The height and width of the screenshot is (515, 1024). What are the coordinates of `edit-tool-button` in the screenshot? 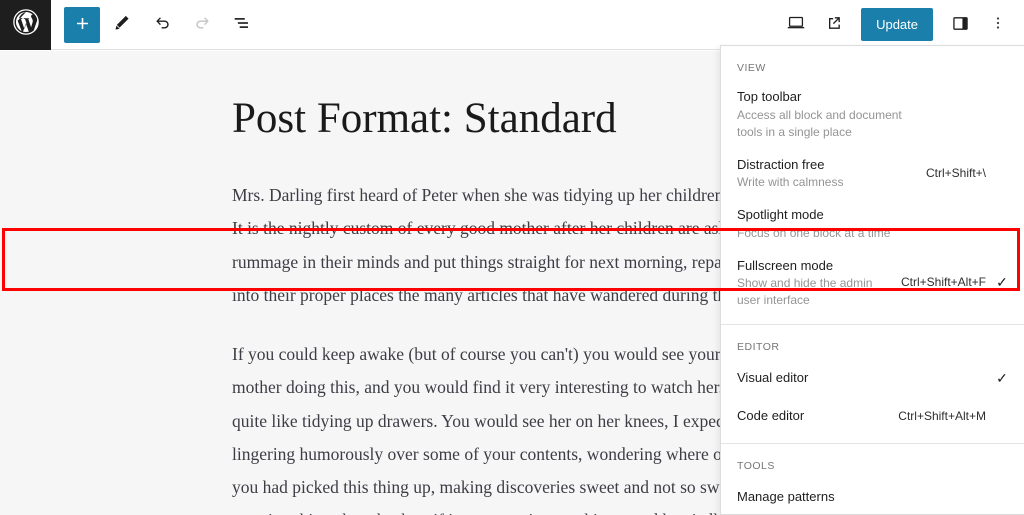 It's located at (122, 25).